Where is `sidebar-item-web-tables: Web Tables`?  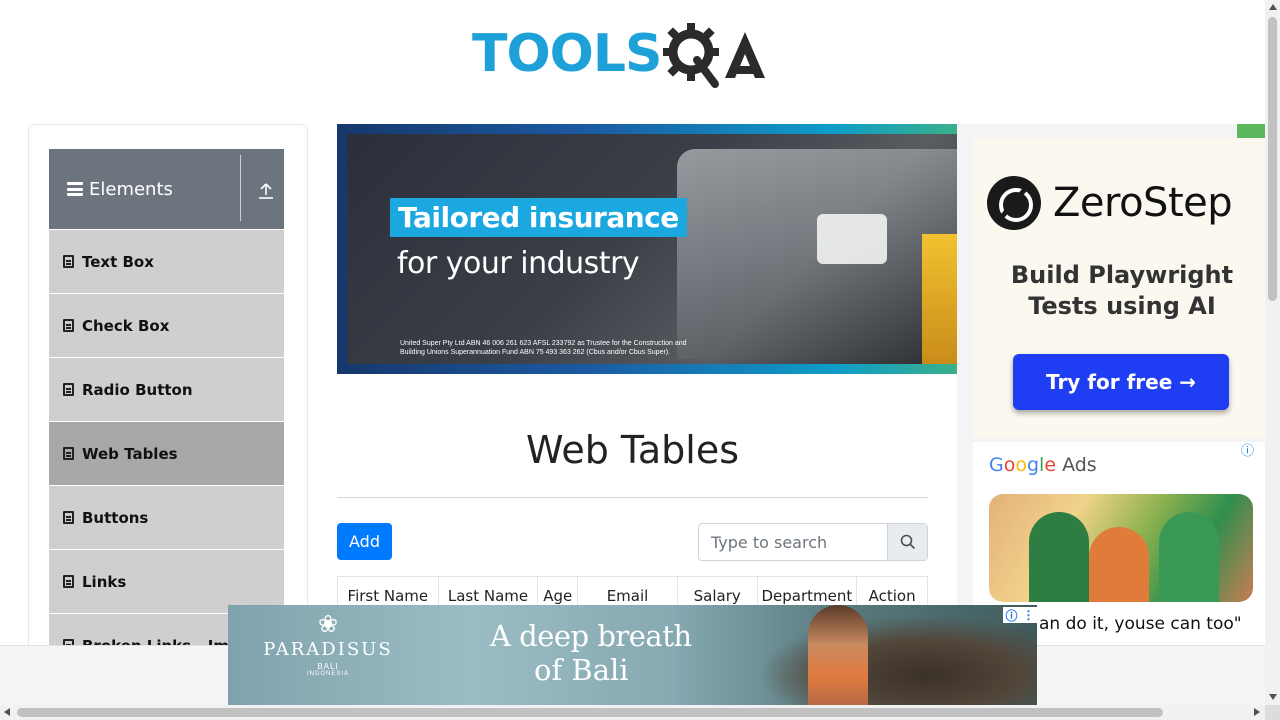
sidebar-item-web-tables: Web Tables is located at coordinates (166, 453).